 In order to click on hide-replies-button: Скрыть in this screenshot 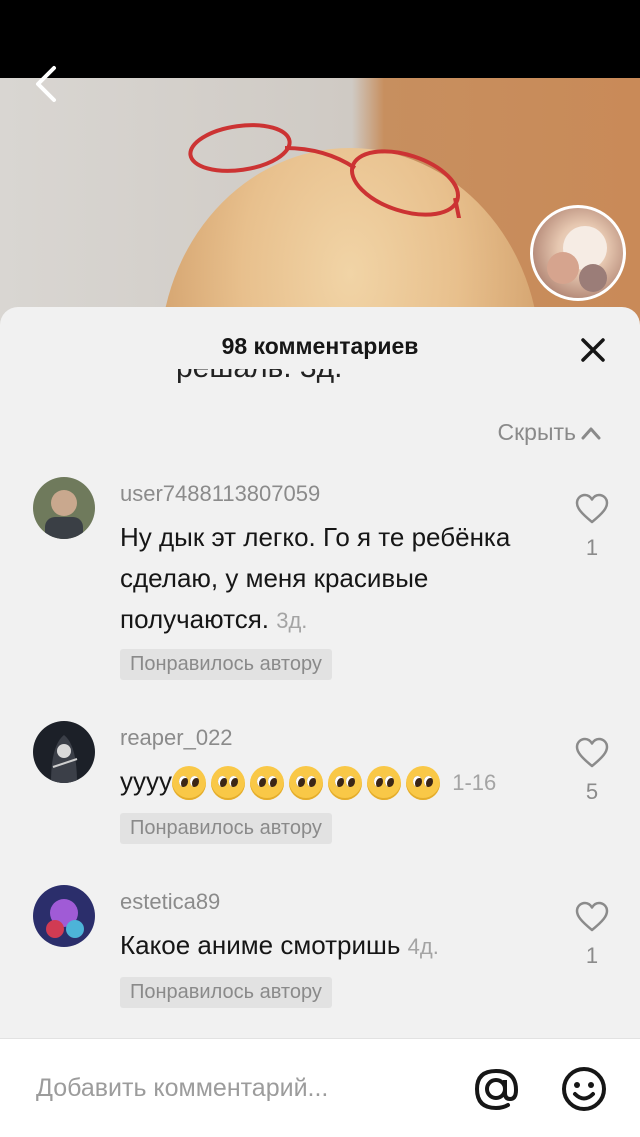, I will do `click(549, 432)`.